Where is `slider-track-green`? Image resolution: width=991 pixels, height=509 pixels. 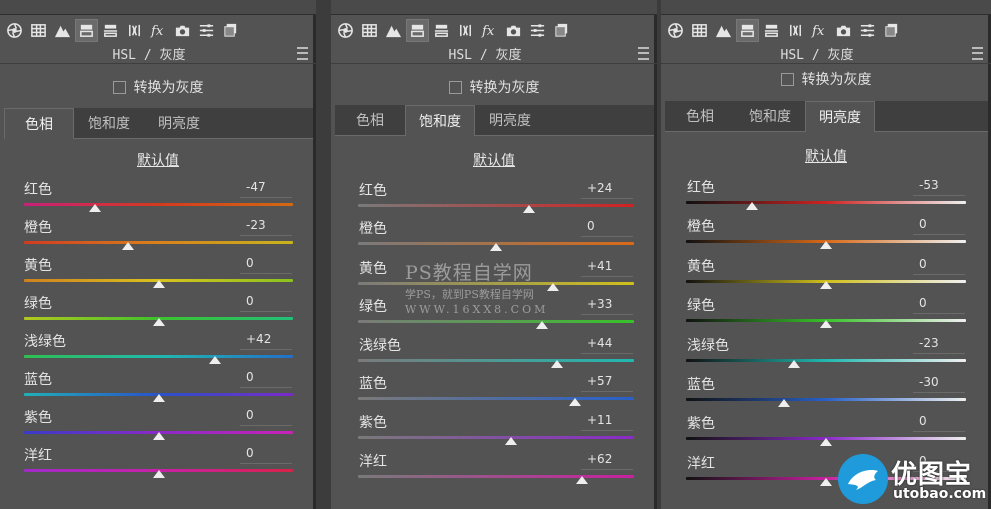 slider-track-green is located at coordinates (496, 321).